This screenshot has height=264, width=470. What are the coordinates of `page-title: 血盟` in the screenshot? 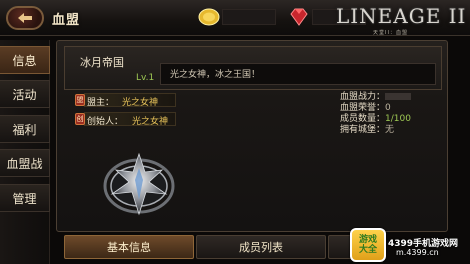 It's located at (66, 20).